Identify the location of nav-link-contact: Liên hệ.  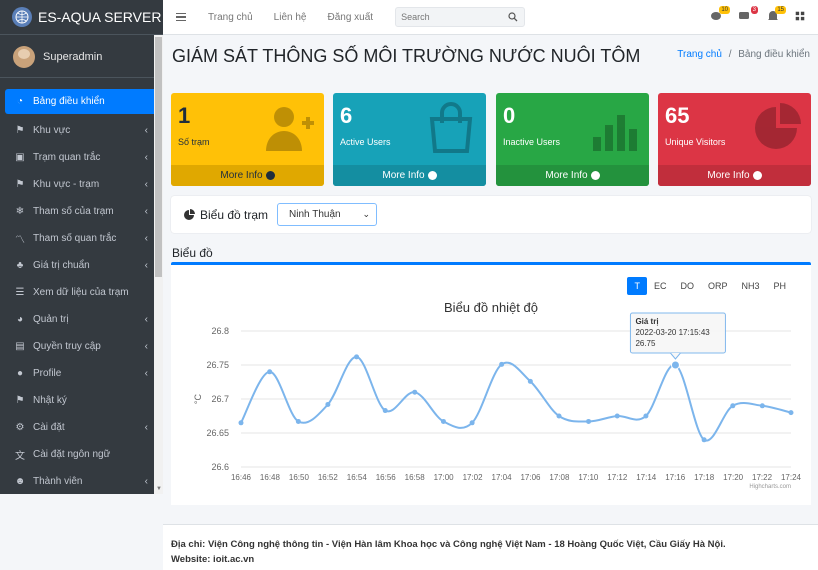
(290, 17).